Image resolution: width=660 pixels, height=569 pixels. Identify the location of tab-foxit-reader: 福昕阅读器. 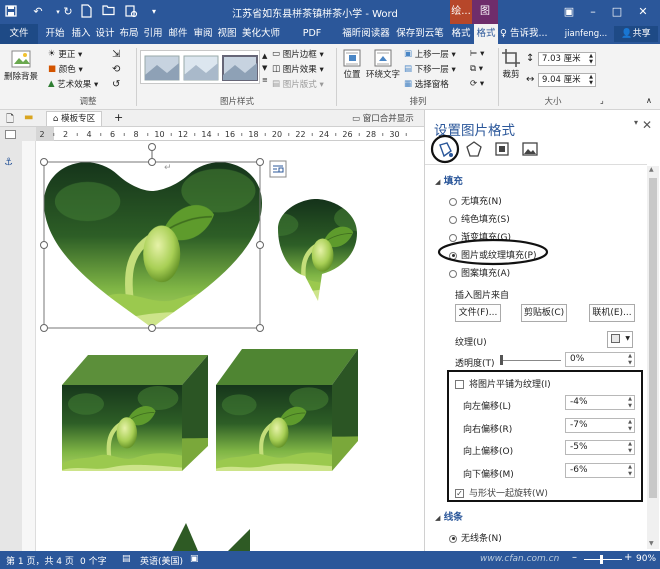
(366, 34).